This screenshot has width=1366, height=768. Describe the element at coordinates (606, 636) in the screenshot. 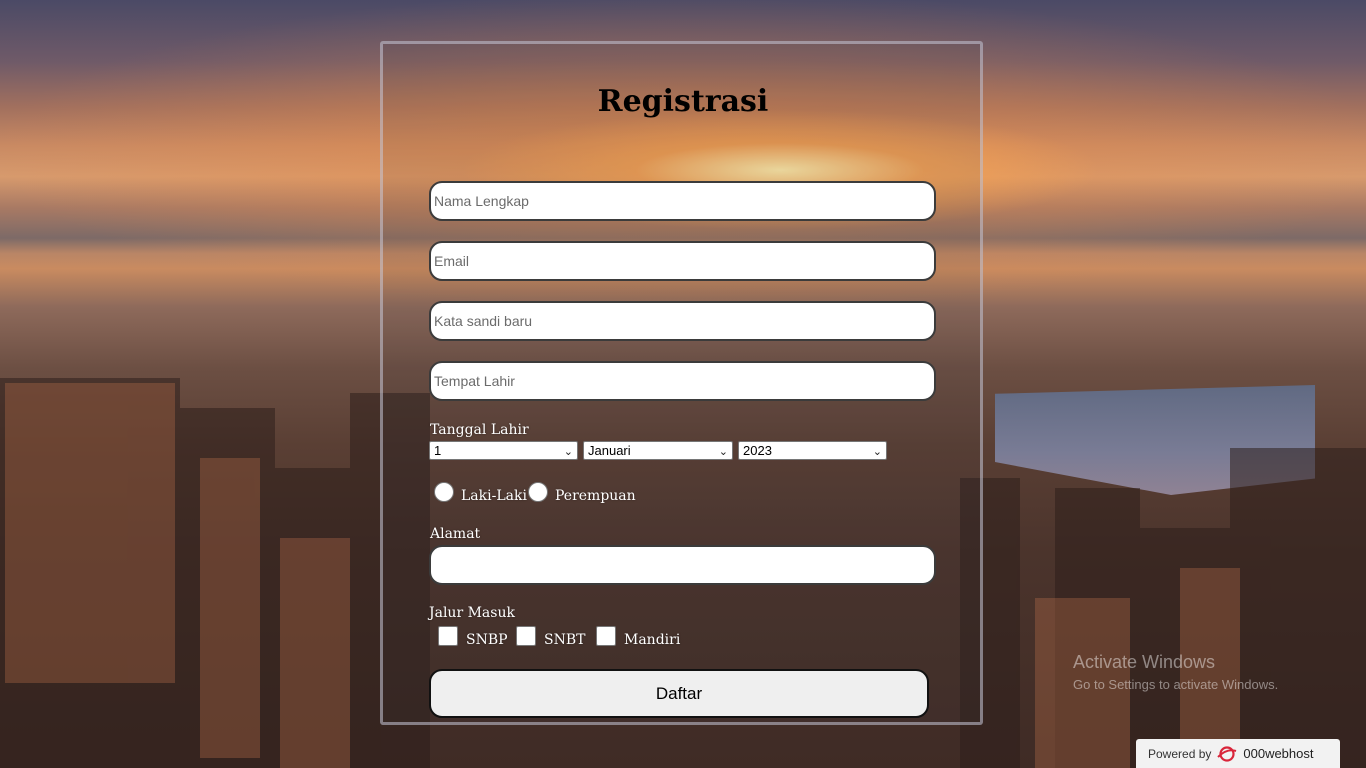

I see `mandiri-checkbox` at that location.